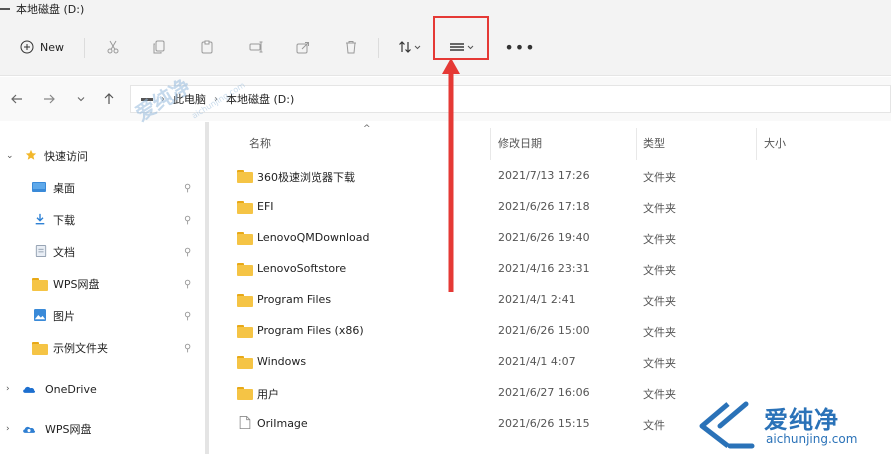 The image size is (891, 454). I want to click on file-modified: 2021/6/27 16:06, so click(544, 392).